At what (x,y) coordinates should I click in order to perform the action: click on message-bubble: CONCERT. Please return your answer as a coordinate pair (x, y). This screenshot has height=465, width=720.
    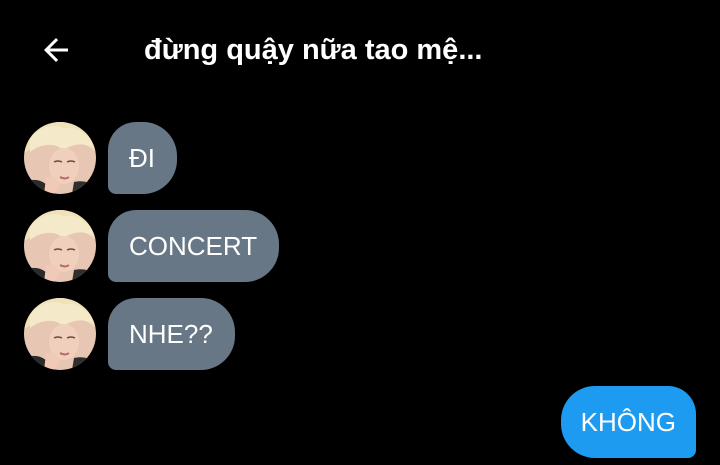
    Looking at the image, I should click on (194, 246).